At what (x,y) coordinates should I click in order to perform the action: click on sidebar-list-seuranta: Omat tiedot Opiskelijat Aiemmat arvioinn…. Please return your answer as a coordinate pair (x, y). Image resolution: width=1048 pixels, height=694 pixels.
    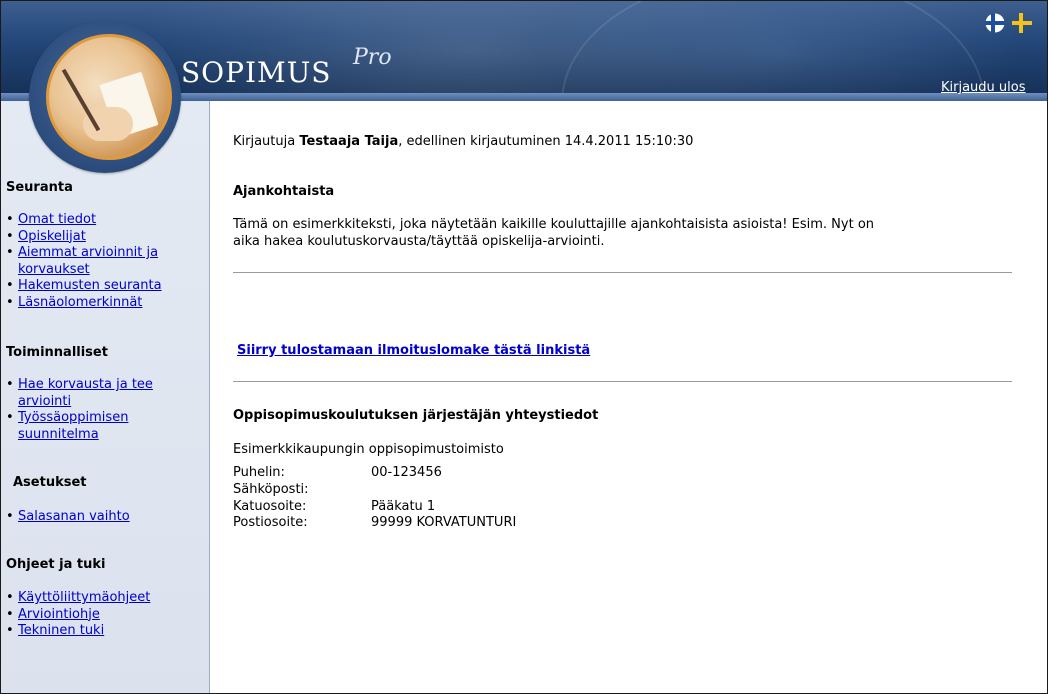
    Looking at the image, I should click on (103, 261).